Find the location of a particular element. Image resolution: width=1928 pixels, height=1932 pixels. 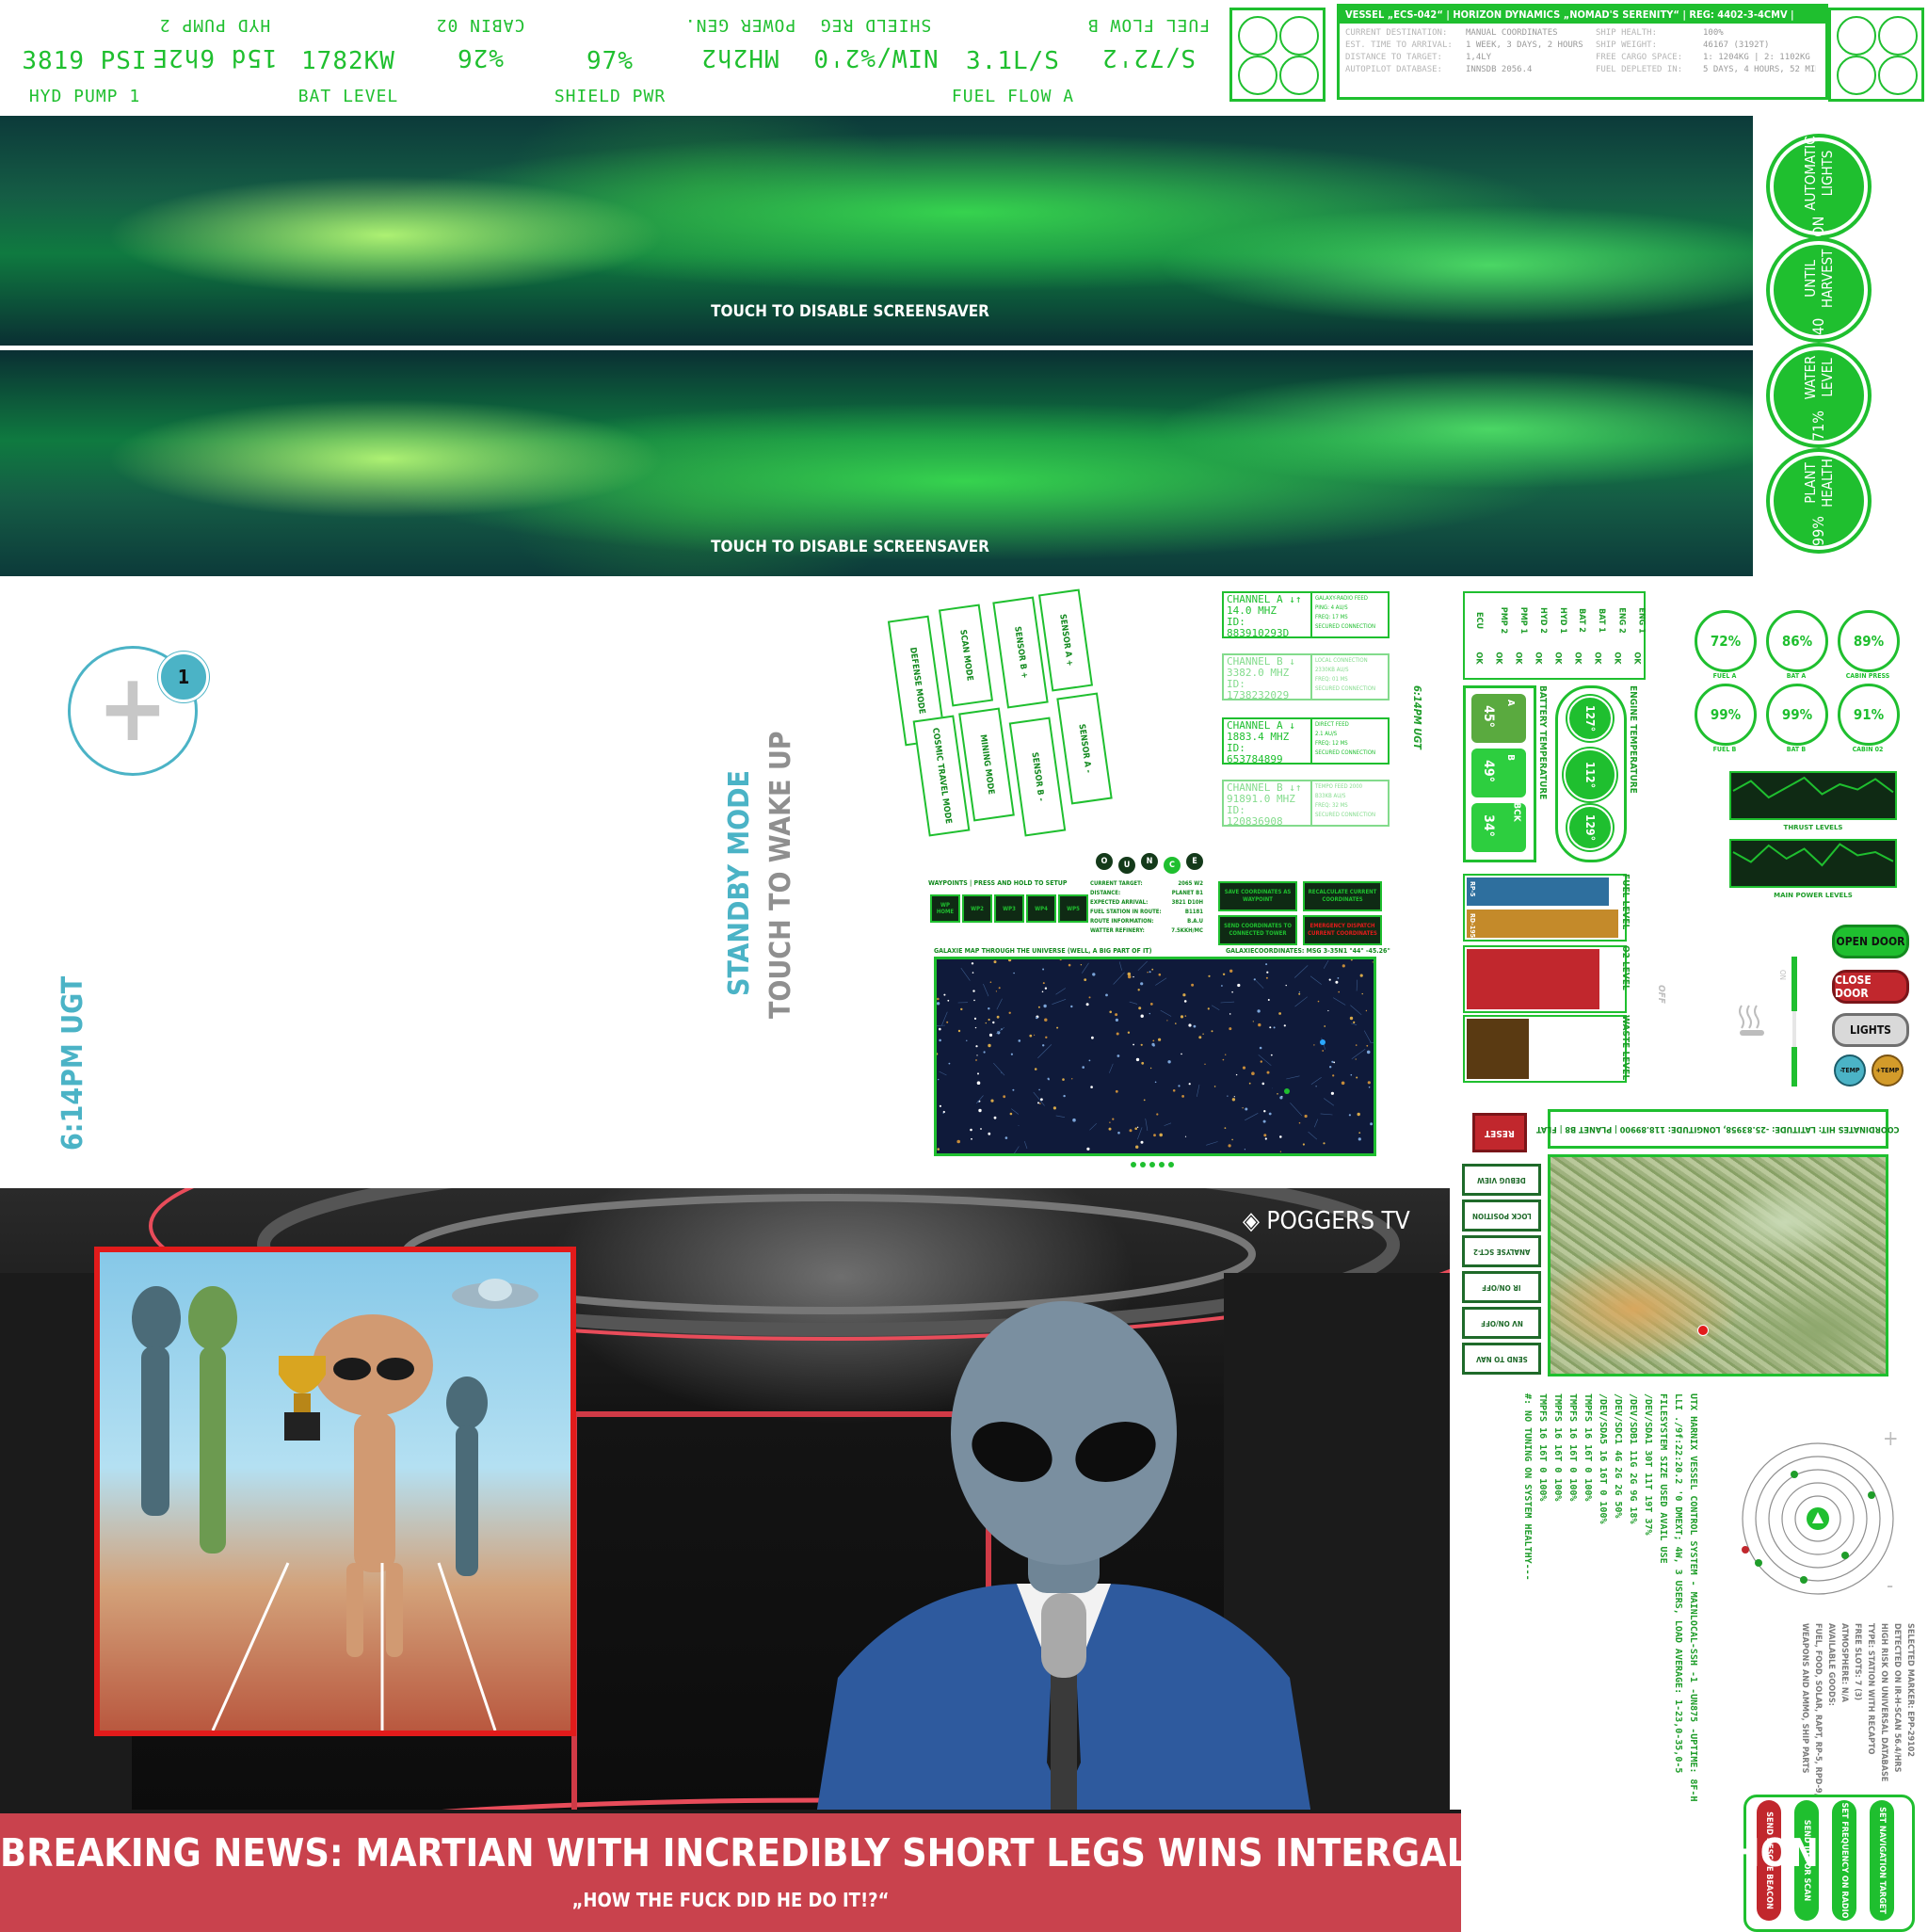

readout-label: CABIN 02 is located at coordinates (480, 25).